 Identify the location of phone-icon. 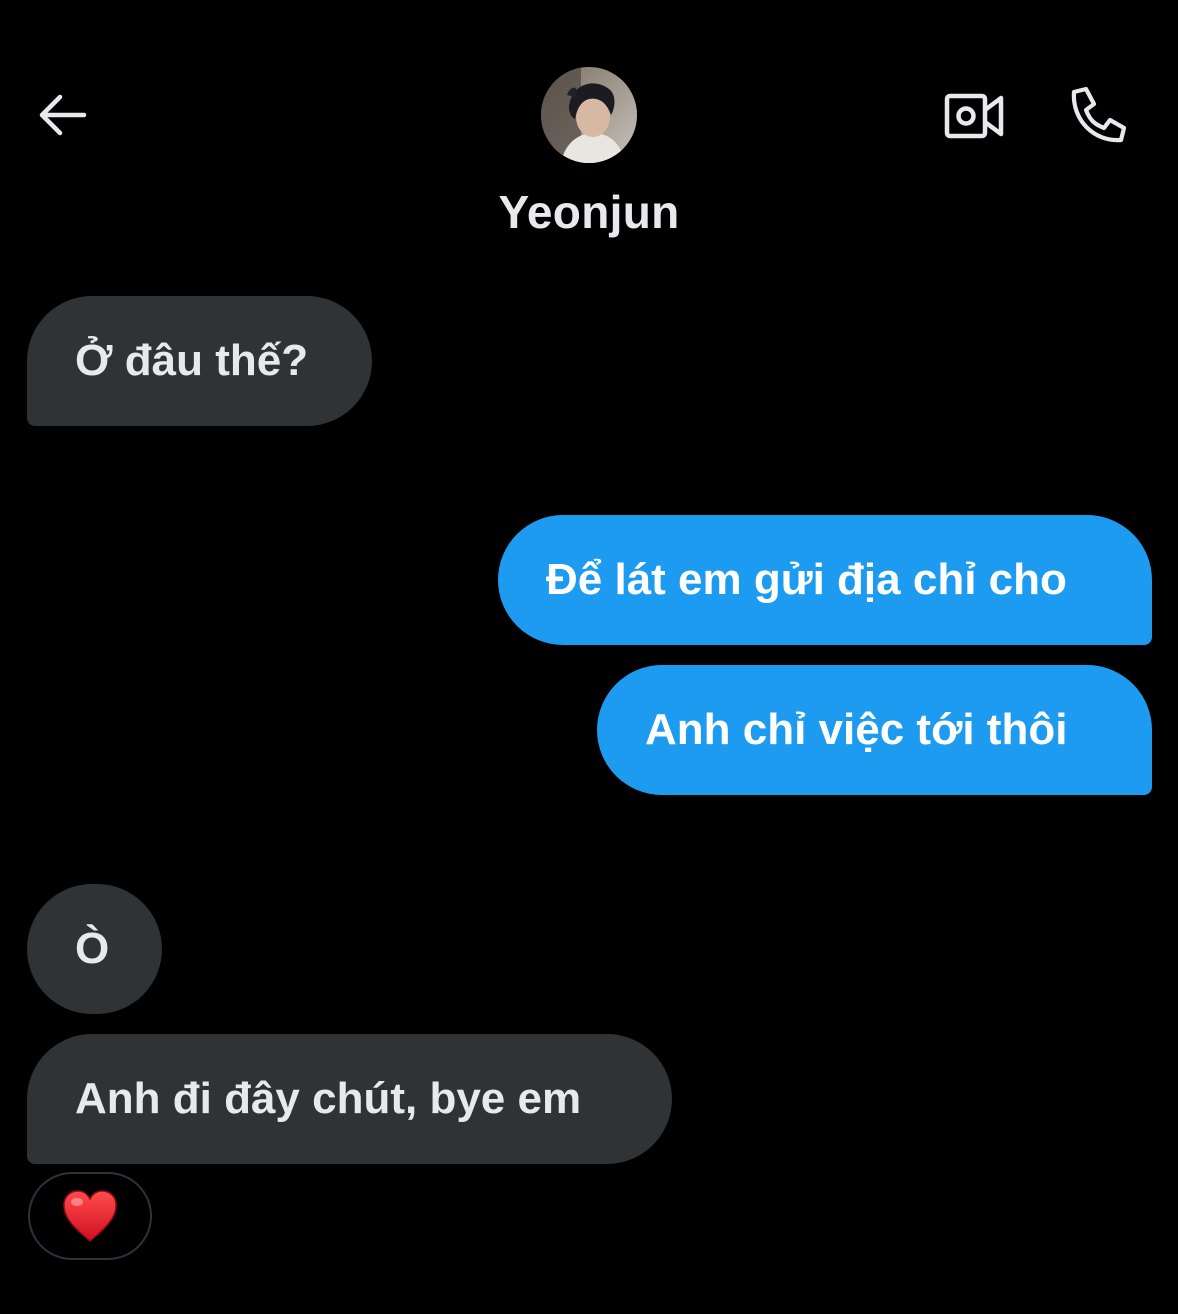
(1099, 114).